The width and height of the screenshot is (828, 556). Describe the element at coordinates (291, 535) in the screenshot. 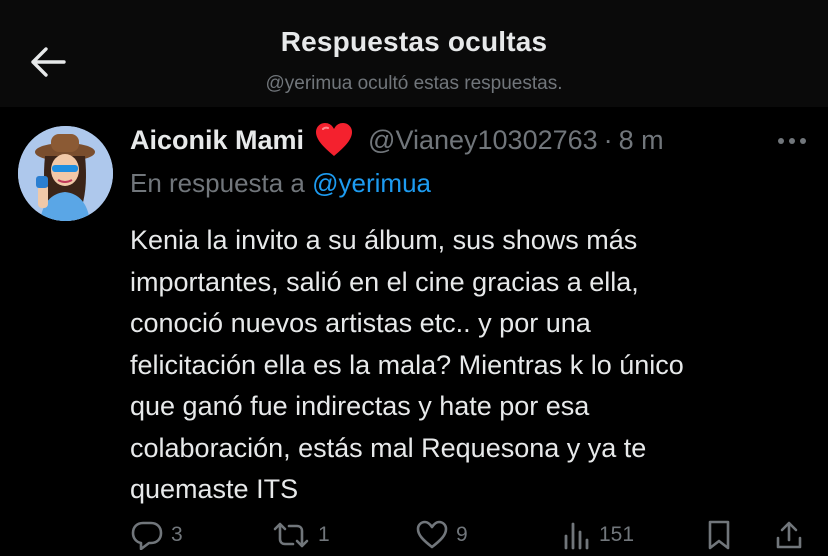

I see `retweet-icon` at that location.